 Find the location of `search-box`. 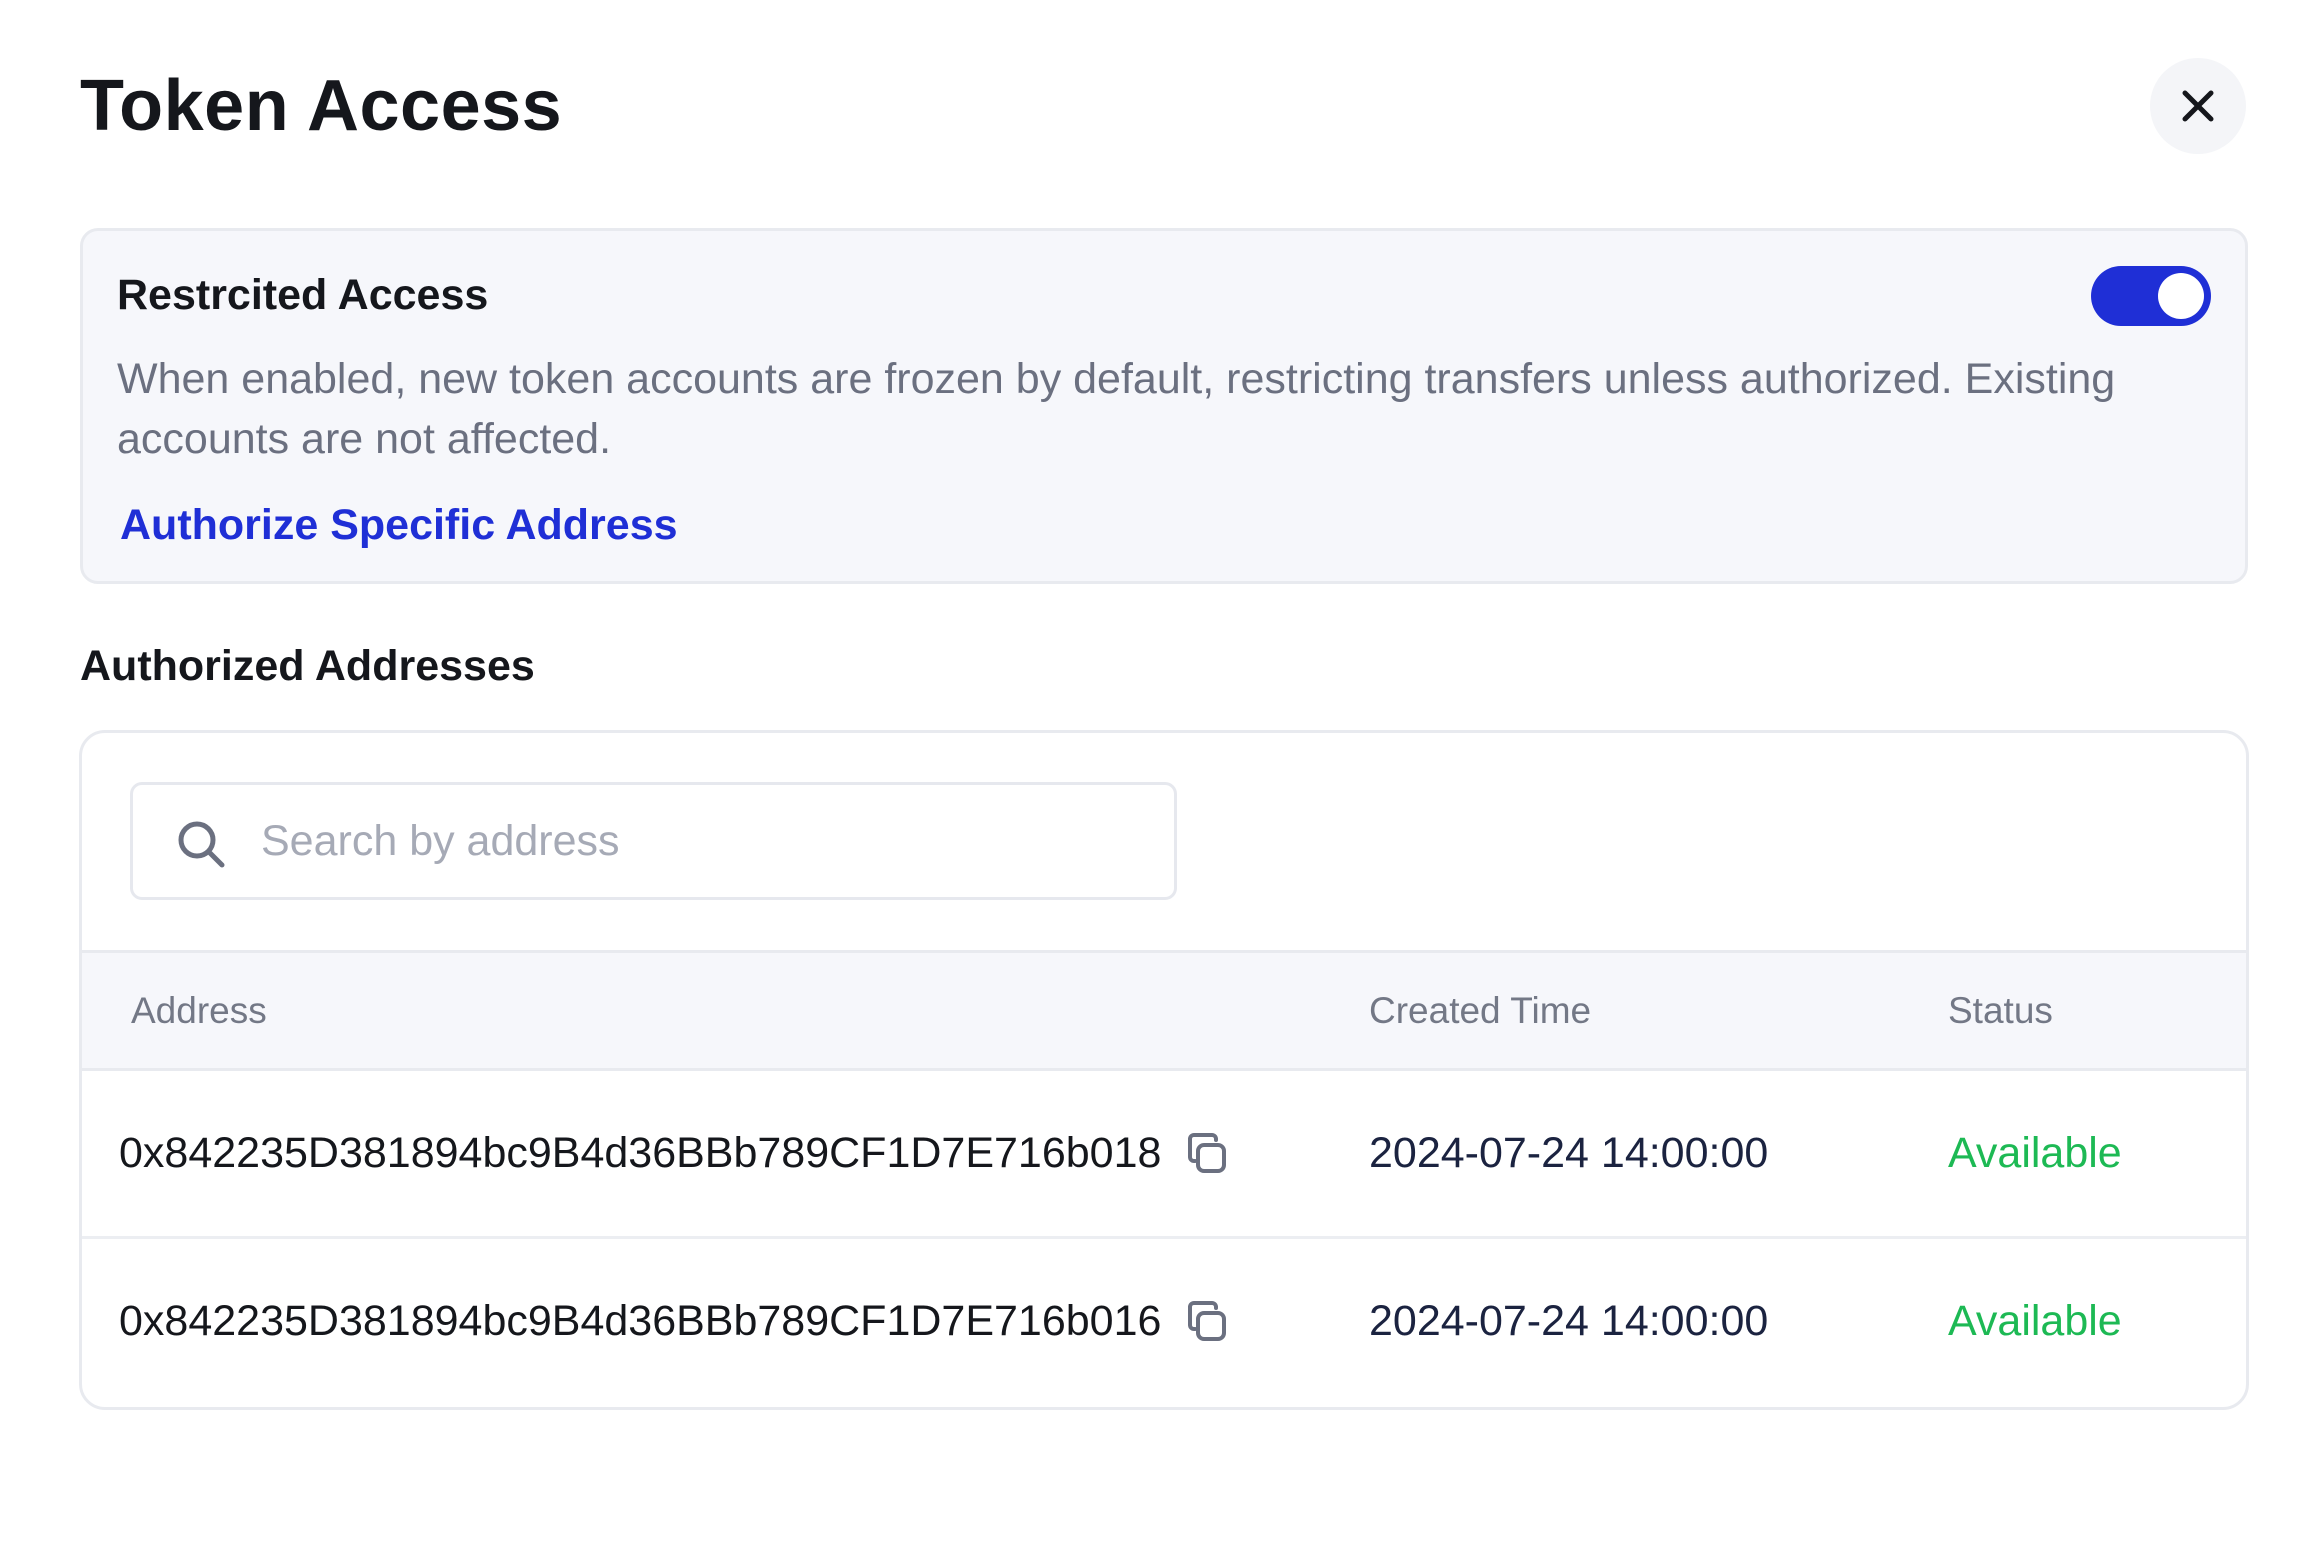

search-box is located at coordinates (653, 841).